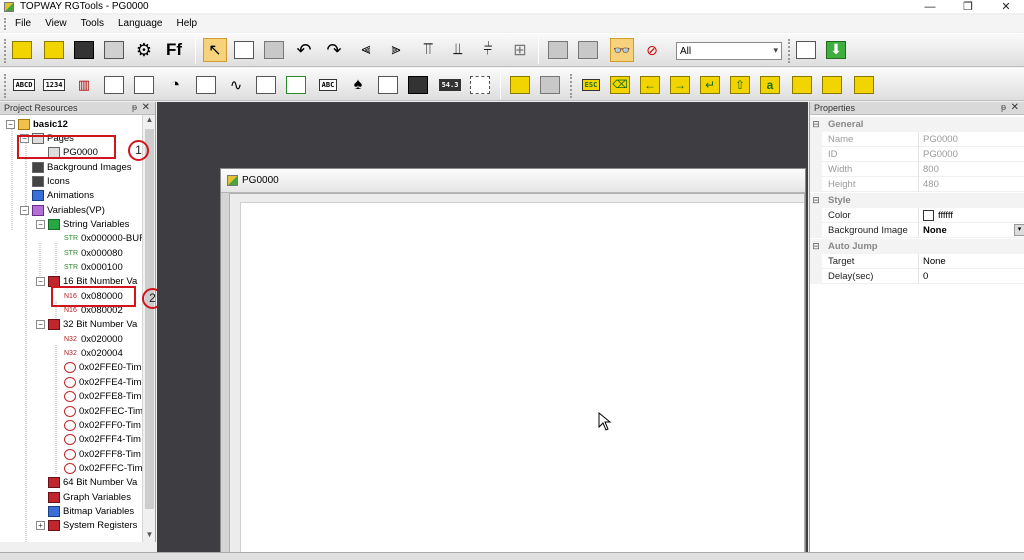 The image size is (1024, 560). I want to click on align-left-button: ⫷, so click(366, 50).